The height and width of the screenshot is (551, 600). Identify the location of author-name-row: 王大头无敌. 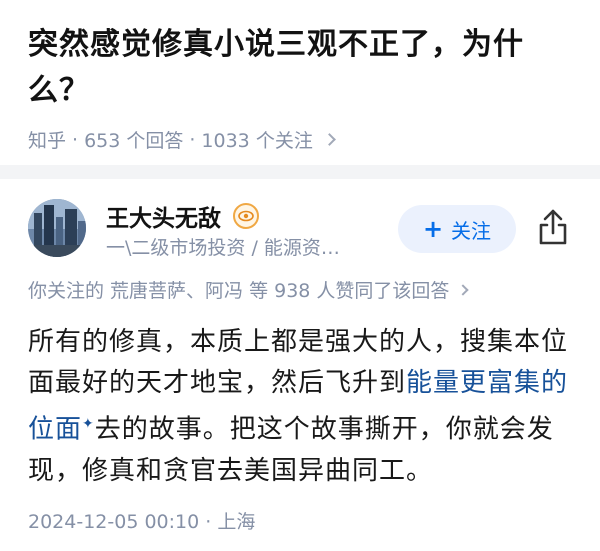
(182, 216).